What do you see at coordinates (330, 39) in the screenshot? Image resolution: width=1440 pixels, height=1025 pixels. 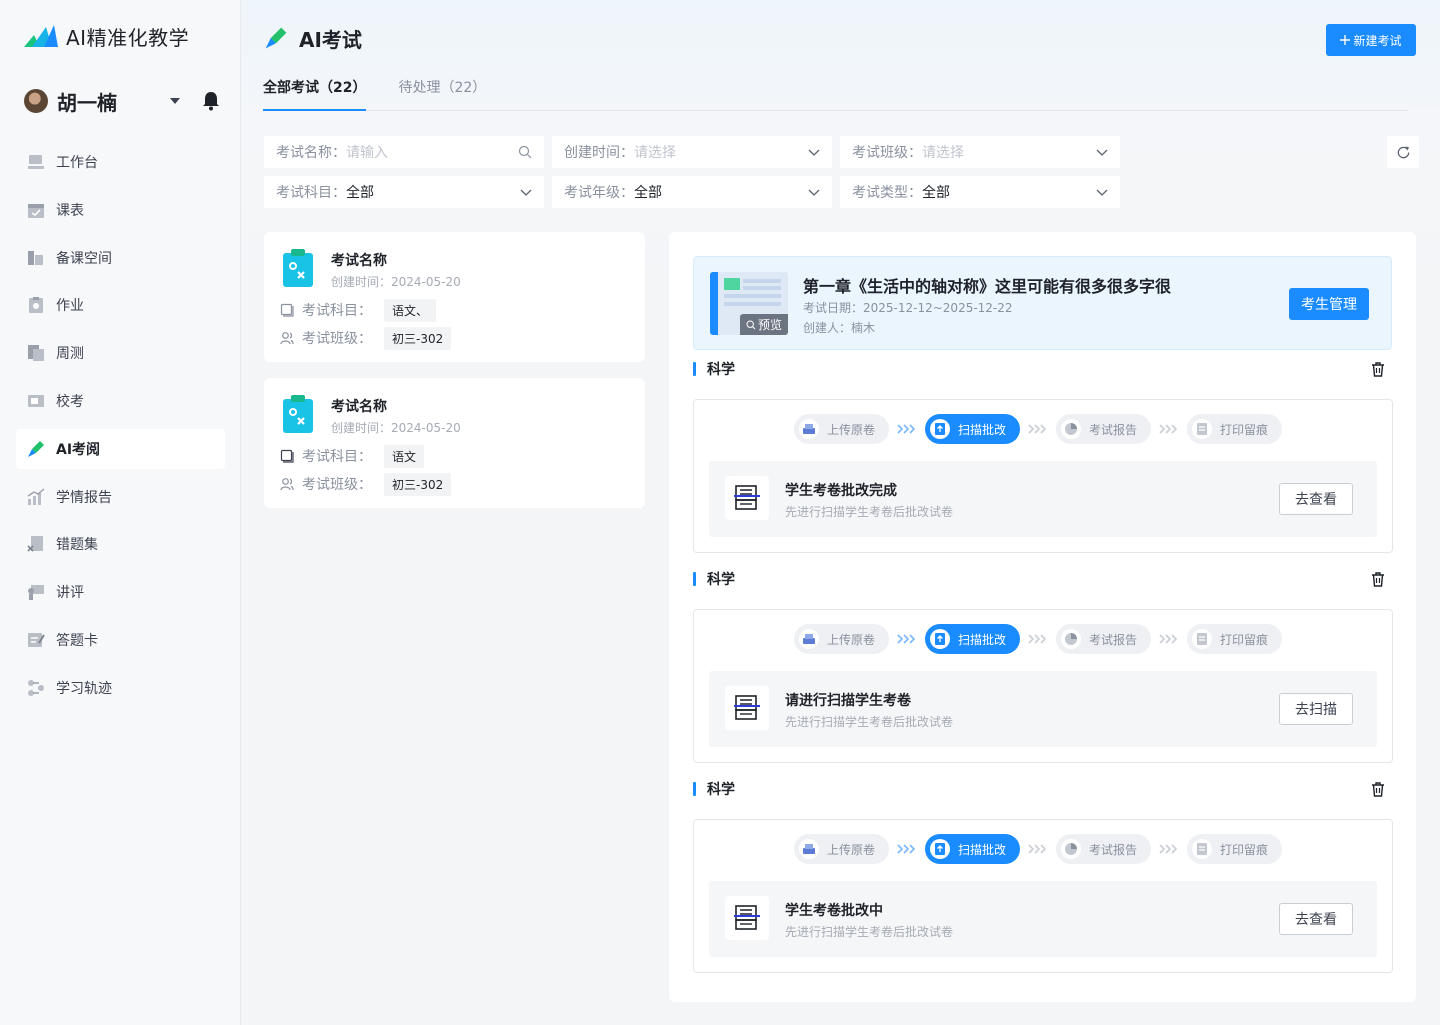 I see `page-title: AI考试` at bounding box center [330, 39].